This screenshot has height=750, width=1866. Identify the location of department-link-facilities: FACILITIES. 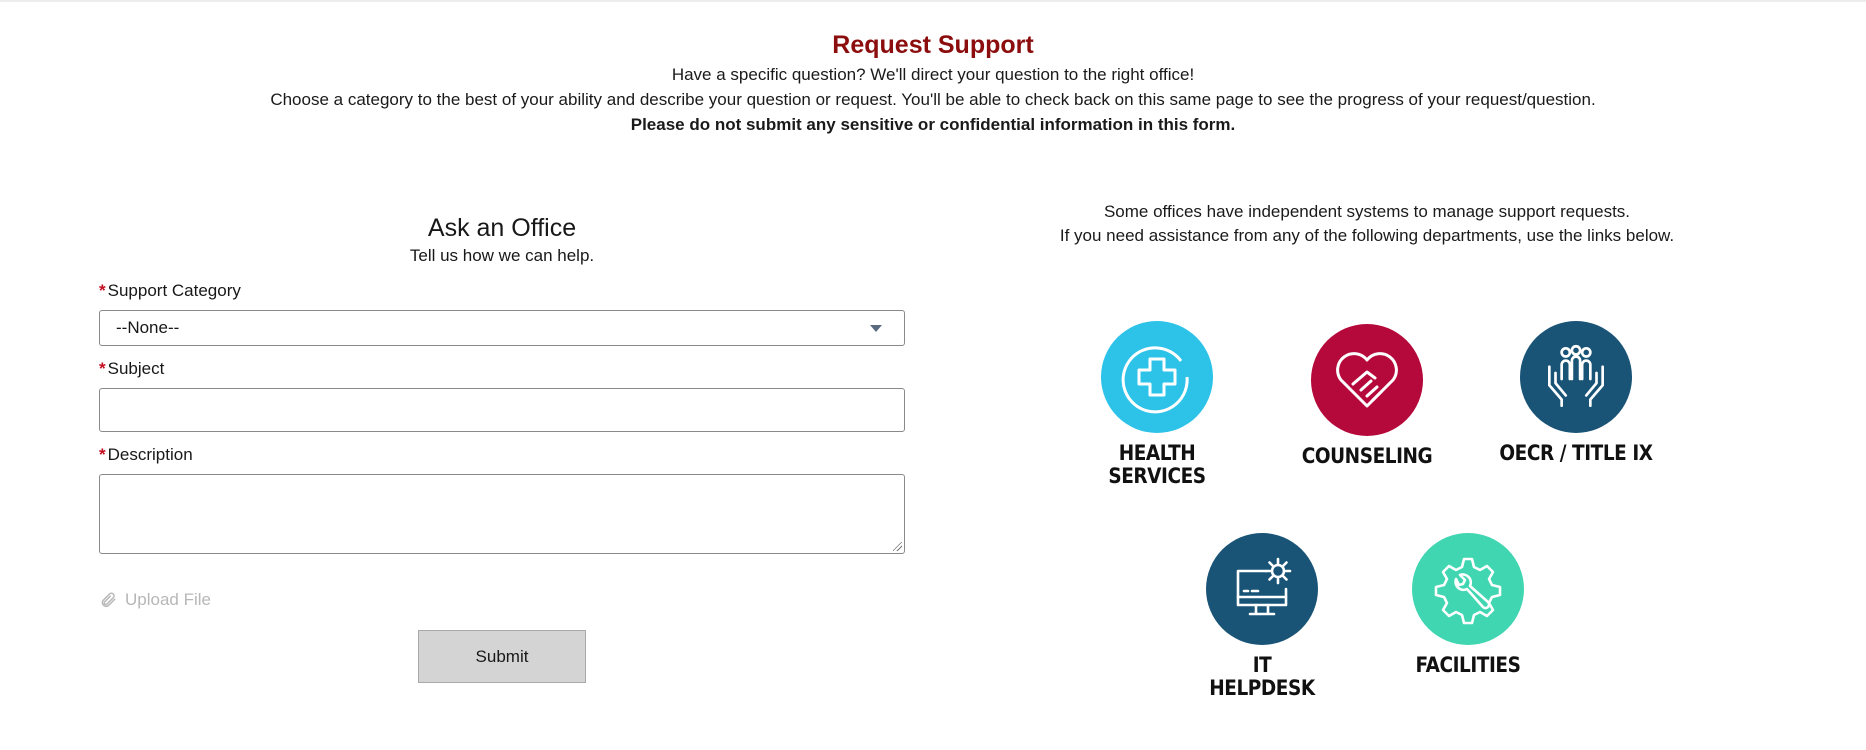
(1468, 605).